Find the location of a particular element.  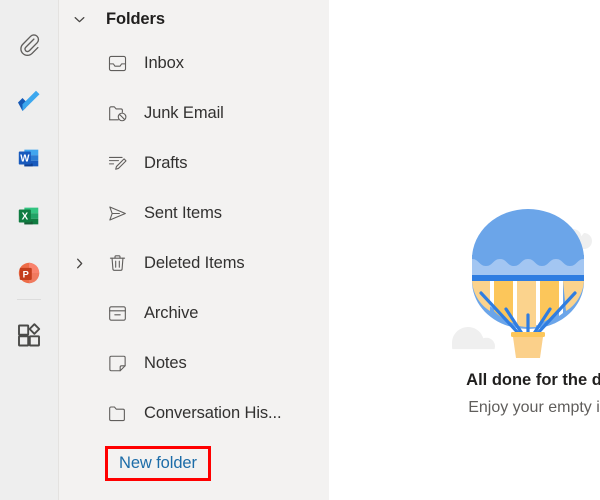

app-rail: W X P is located at coordinates (29, 250).